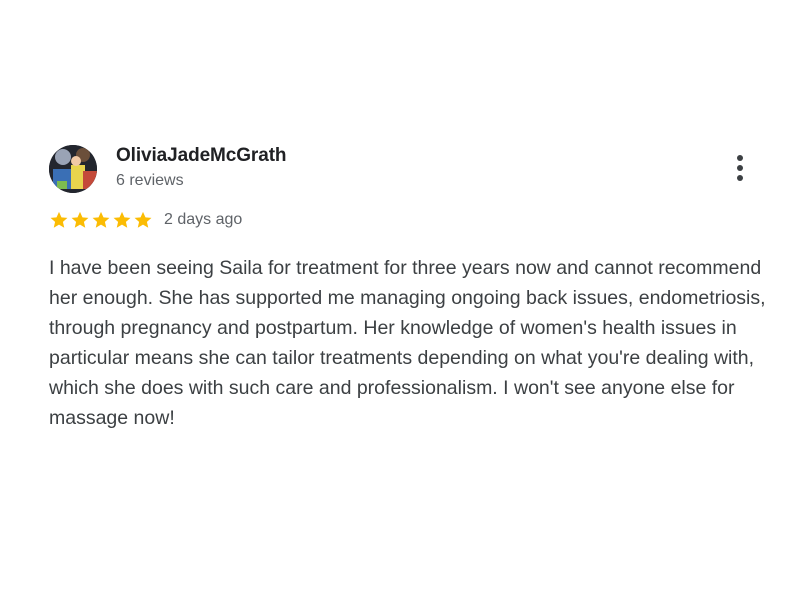 The height and width of the screenshot is (600, 800). Describe the element at coordinates (201, 156) in the screenshot. I see `author-name: OliviaJadeMcGrath` at that location.